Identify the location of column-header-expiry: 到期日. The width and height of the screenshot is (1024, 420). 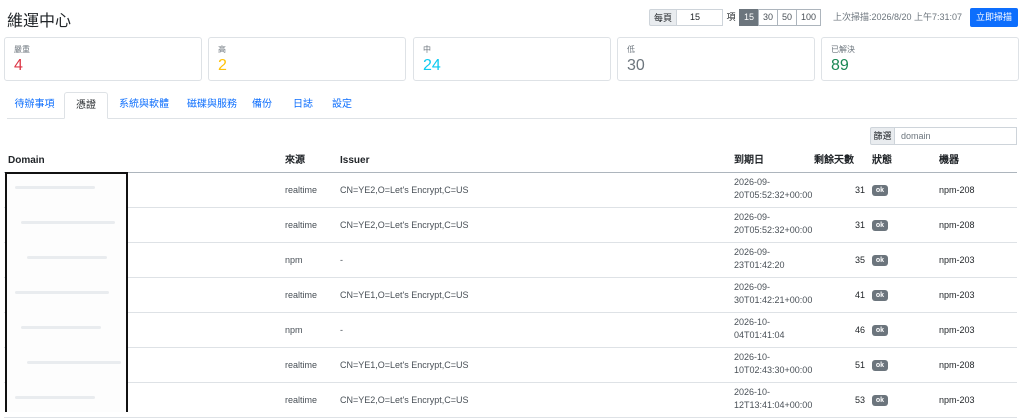
(749, 161).